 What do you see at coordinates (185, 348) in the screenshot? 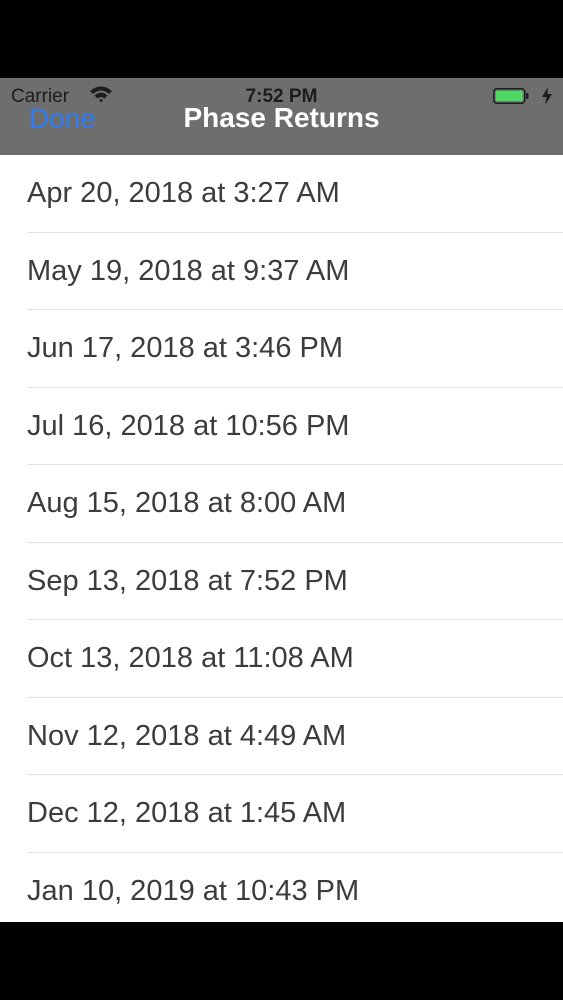
I see `list-item-label: Jun 17, 2018 at 3:46 PM` at bounding box center [185, 348].